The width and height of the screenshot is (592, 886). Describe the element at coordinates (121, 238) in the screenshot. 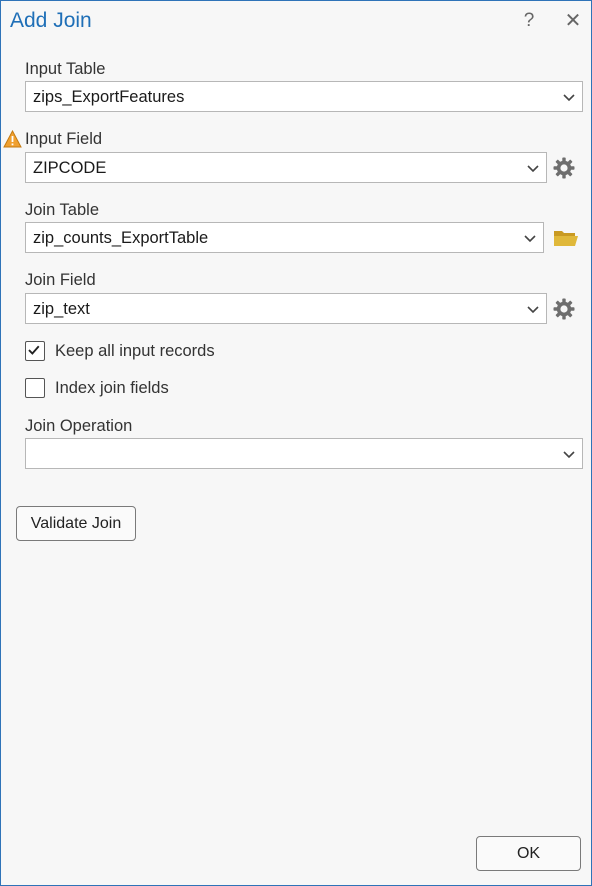

I see `join-table-value: zip_counts_ExportTable` at that location.